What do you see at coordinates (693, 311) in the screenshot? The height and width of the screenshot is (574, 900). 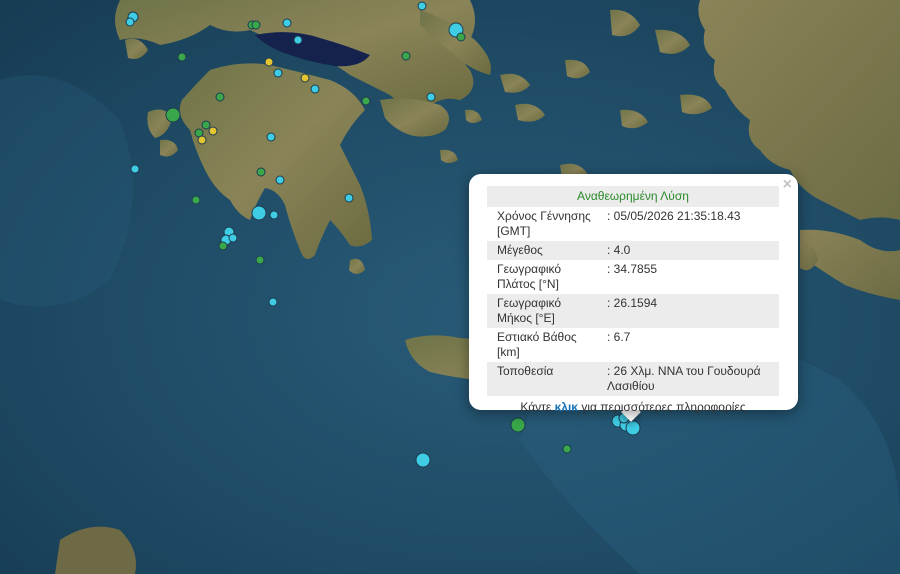 I see `info-value: : 26.1594` at bounding box center [693, 311].